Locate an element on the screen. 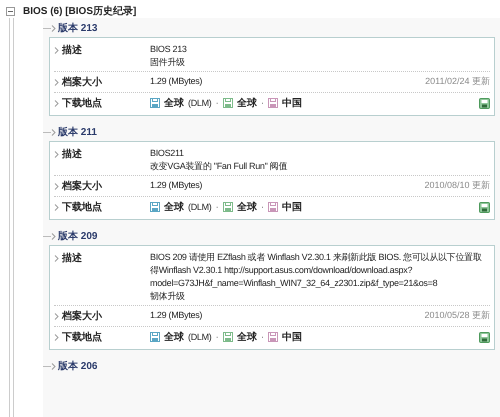 The height and width of the screenshot is (417, 500). update-date: 2011/02/24 更新 is located at coordinates (457, 81).